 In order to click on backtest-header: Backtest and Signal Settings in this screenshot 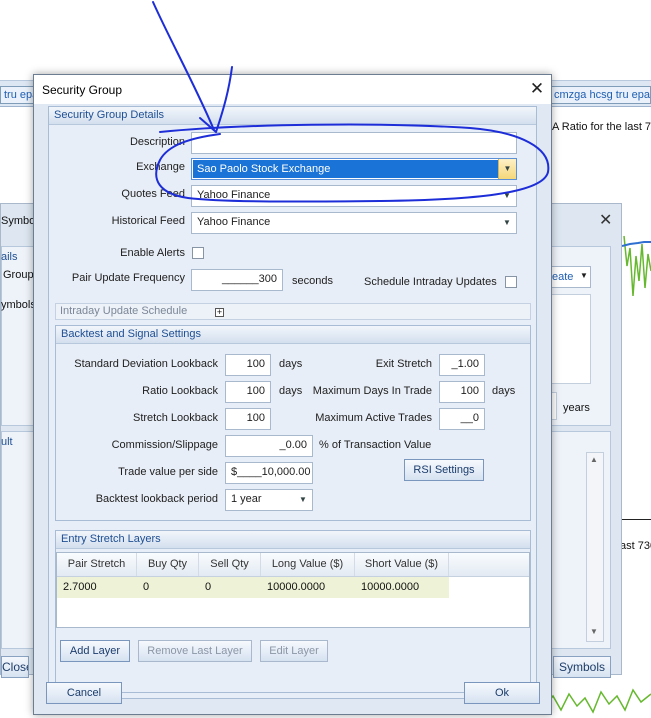, I will do `click(293, 335)`.